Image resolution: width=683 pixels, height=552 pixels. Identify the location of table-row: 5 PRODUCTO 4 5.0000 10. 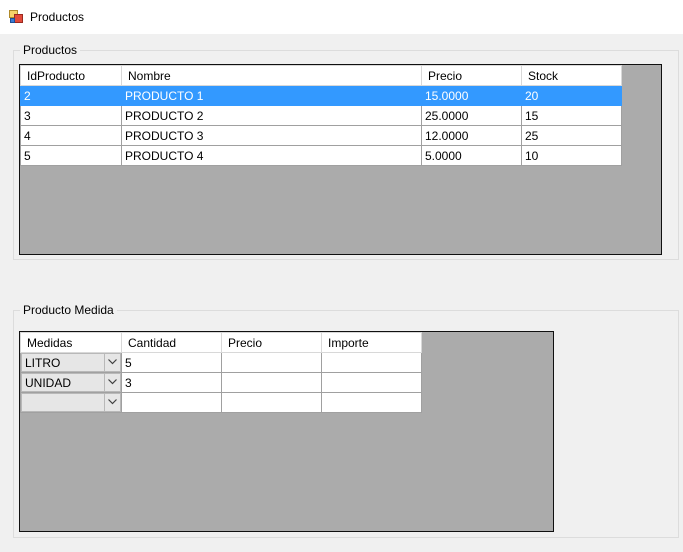
(321, 155).